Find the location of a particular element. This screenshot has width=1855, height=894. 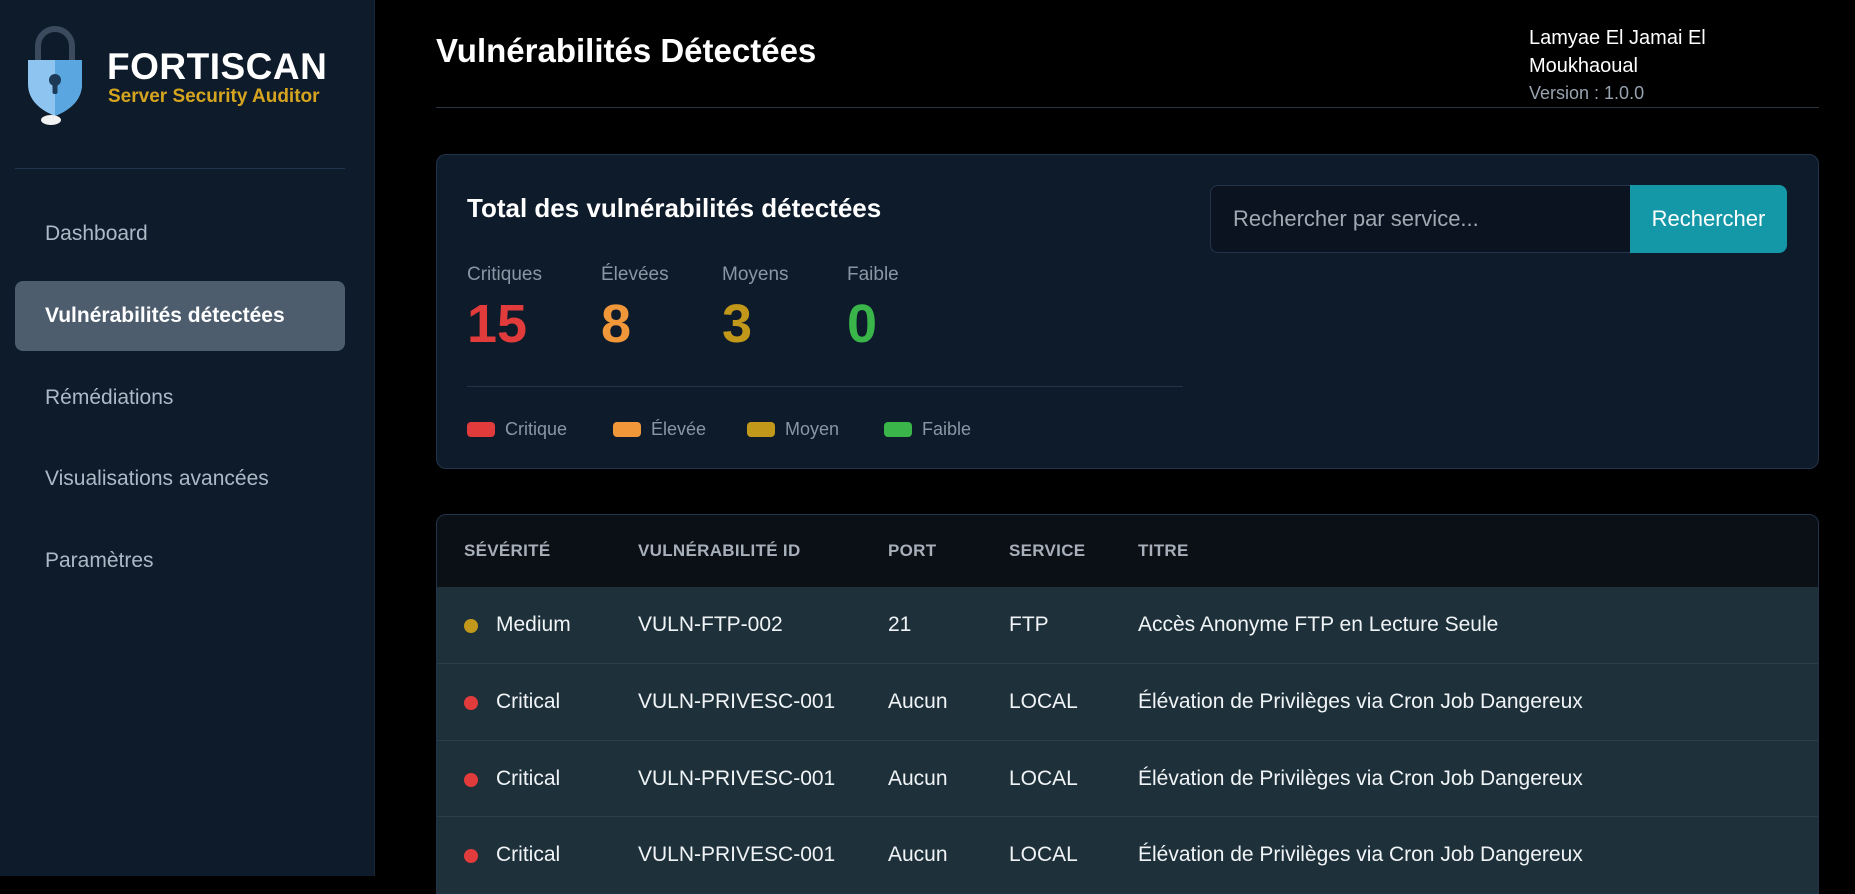

brand: FORTISCAN Server Security Auditor is located at coordinates (189, 77).